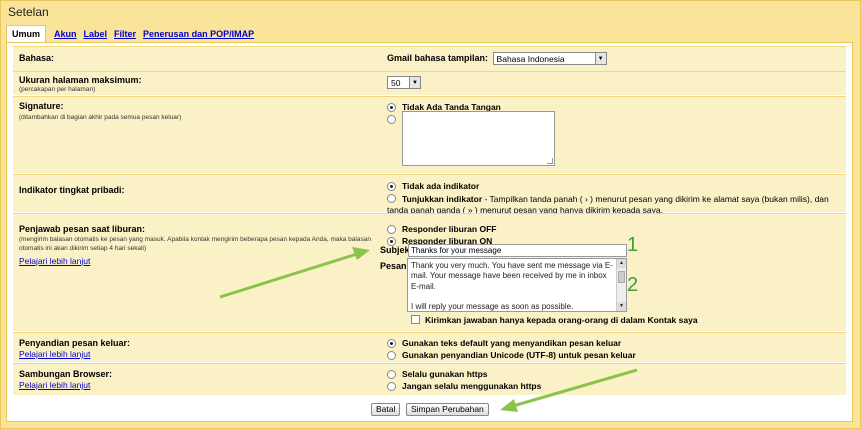 Image resolution: width=861 pixels, height=429 pixels. I want to click on annotation-number-1: 1, so click(633, 245).